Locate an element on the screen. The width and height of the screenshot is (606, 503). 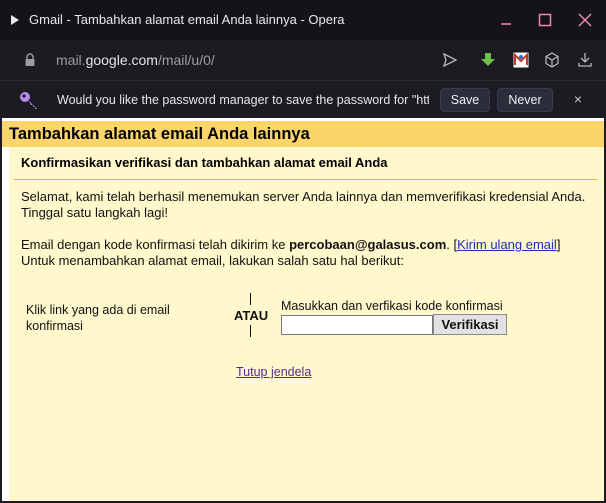
close-window-link: Tutup jendela is located at coordinates (273, 372).